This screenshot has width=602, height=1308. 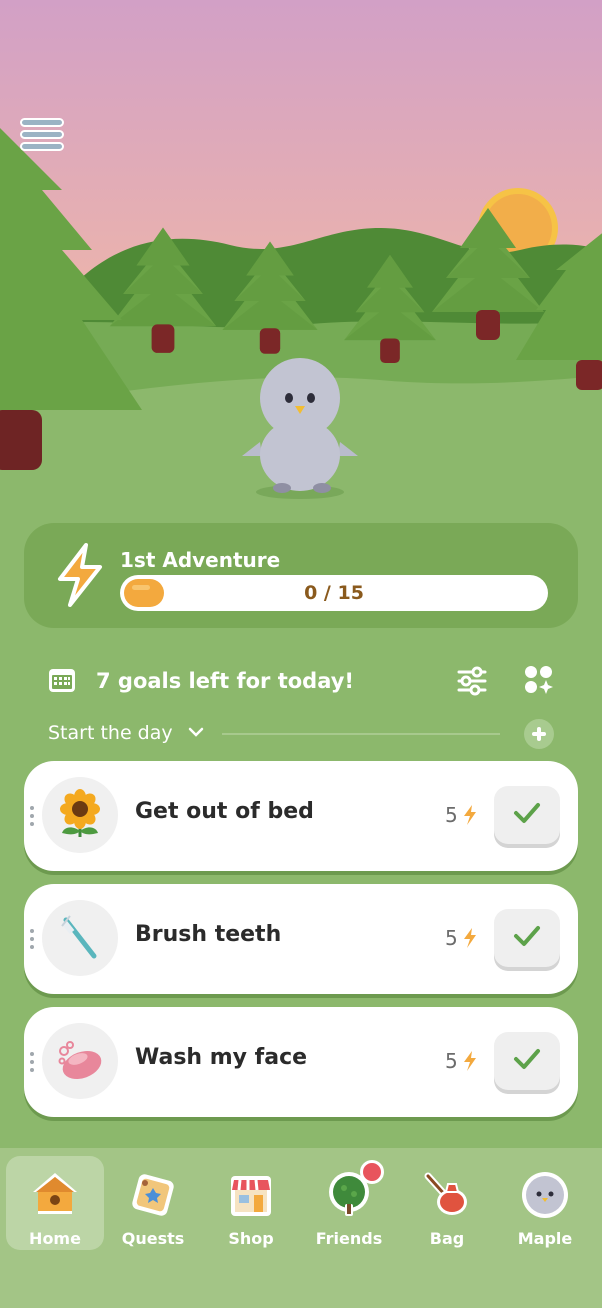 I want to click on task-card: Get out of bed 5, so click(x=301, y=816).